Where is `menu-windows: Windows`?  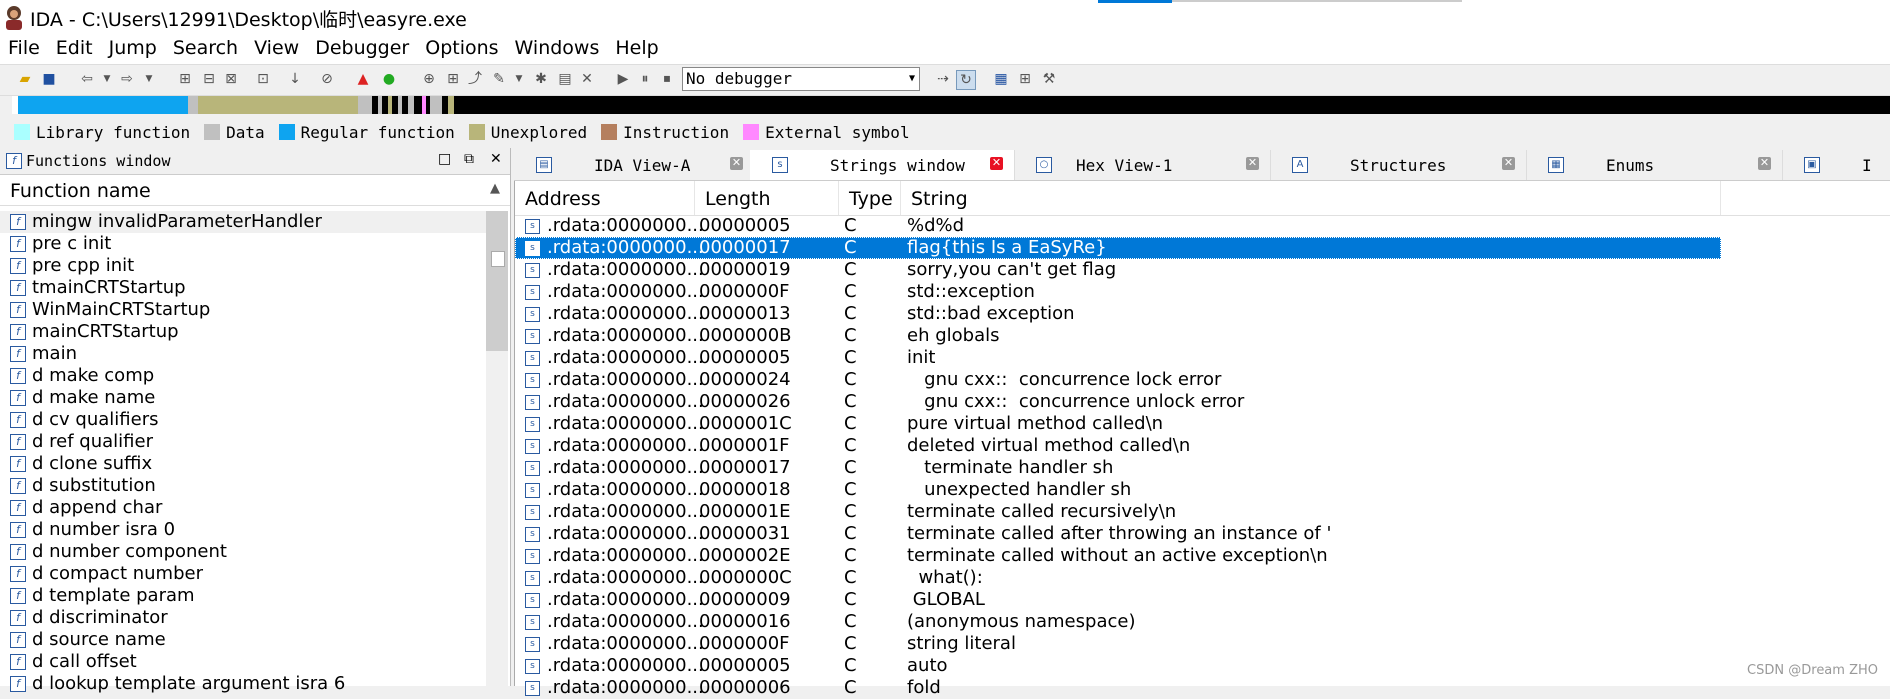 menu-windows: Windows is located at coordinates (557, 49).